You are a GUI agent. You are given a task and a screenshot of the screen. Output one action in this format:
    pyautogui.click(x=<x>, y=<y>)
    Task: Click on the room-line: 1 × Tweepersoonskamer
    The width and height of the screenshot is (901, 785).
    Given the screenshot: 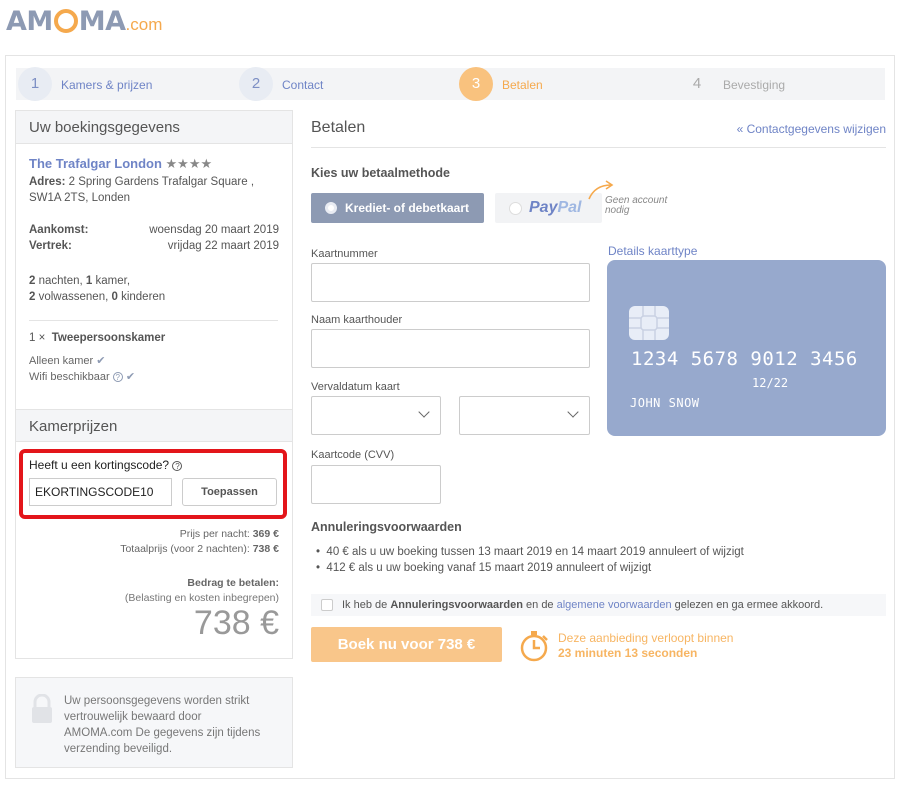 What is the action you would take?
    pyautogui.click(x=97, y=338)
    